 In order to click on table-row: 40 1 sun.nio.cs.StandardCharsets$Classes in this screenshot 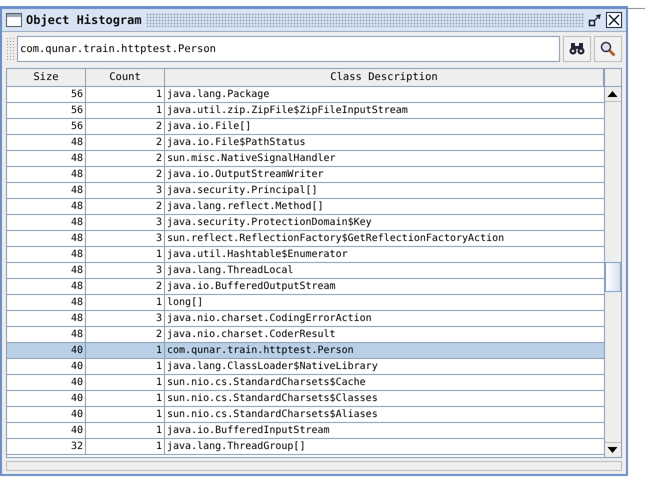, I will do `click(305, 399)`.